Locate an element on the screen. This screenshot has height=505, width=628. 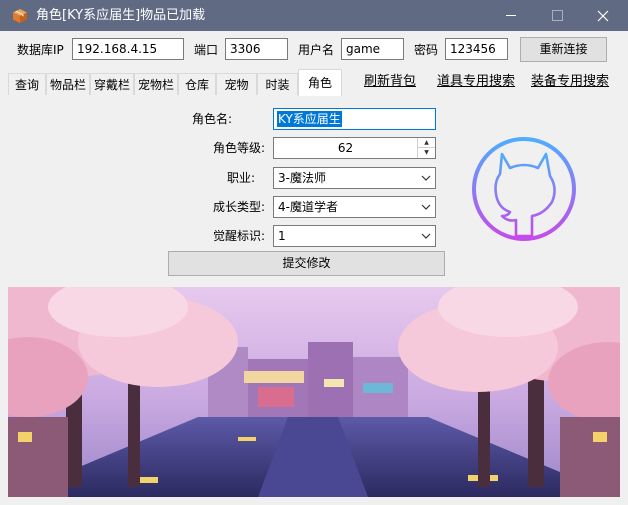
equip-search-link: 装备专用搜索 is located at coordinates (570, 82).